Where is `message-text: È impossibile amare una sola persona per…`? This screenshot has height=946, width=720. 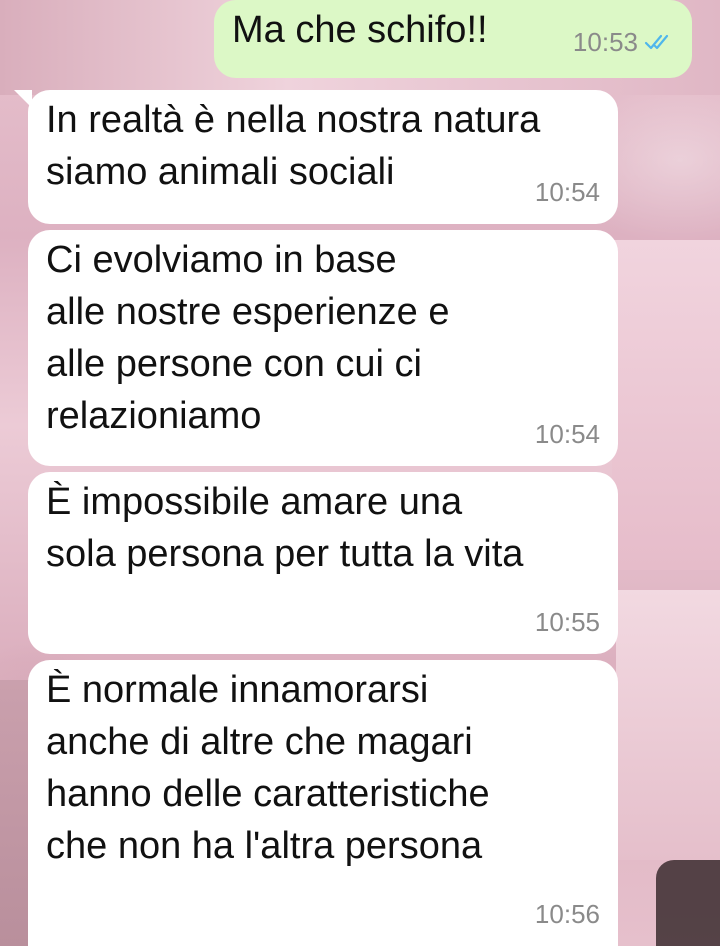 message-text: È impossibile amare una sola persona per… is located at coordinates (285, 528).